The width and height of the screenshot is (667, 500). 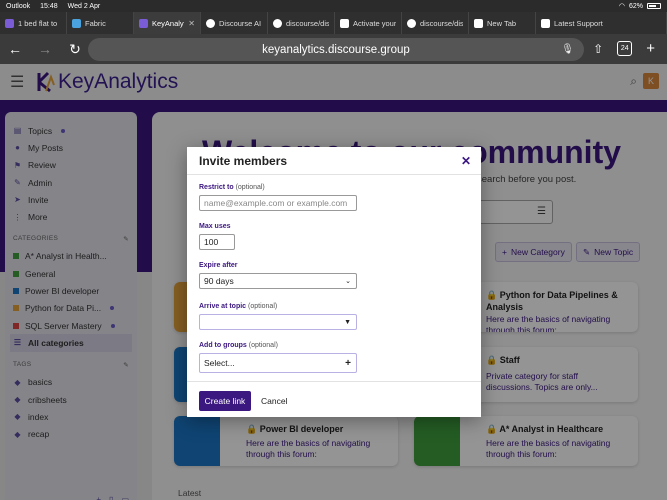 What do you see at coordinates (215, 226) in the screenshot?
I see `max-uses-label: Max uses` at bounding box center [215, 226].